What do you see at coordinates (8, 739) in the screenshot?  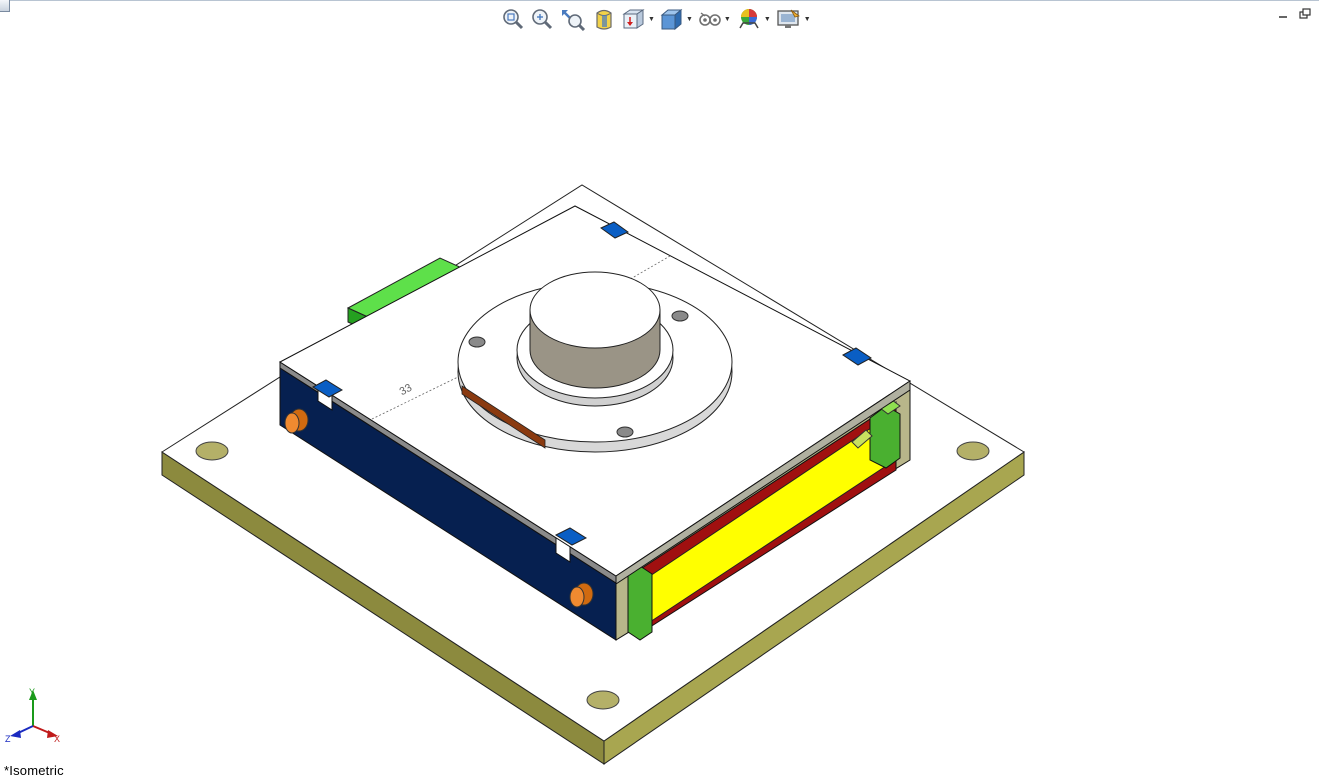 I see `triad-z-label: Z` at bounding box center [8, 739].